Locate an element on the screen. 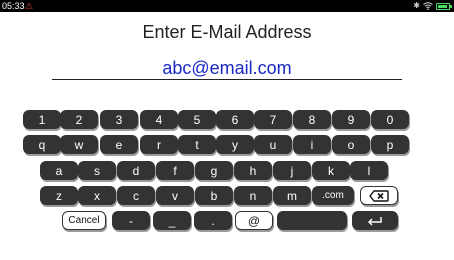  key-k: k is located at coordinates (331, 170).